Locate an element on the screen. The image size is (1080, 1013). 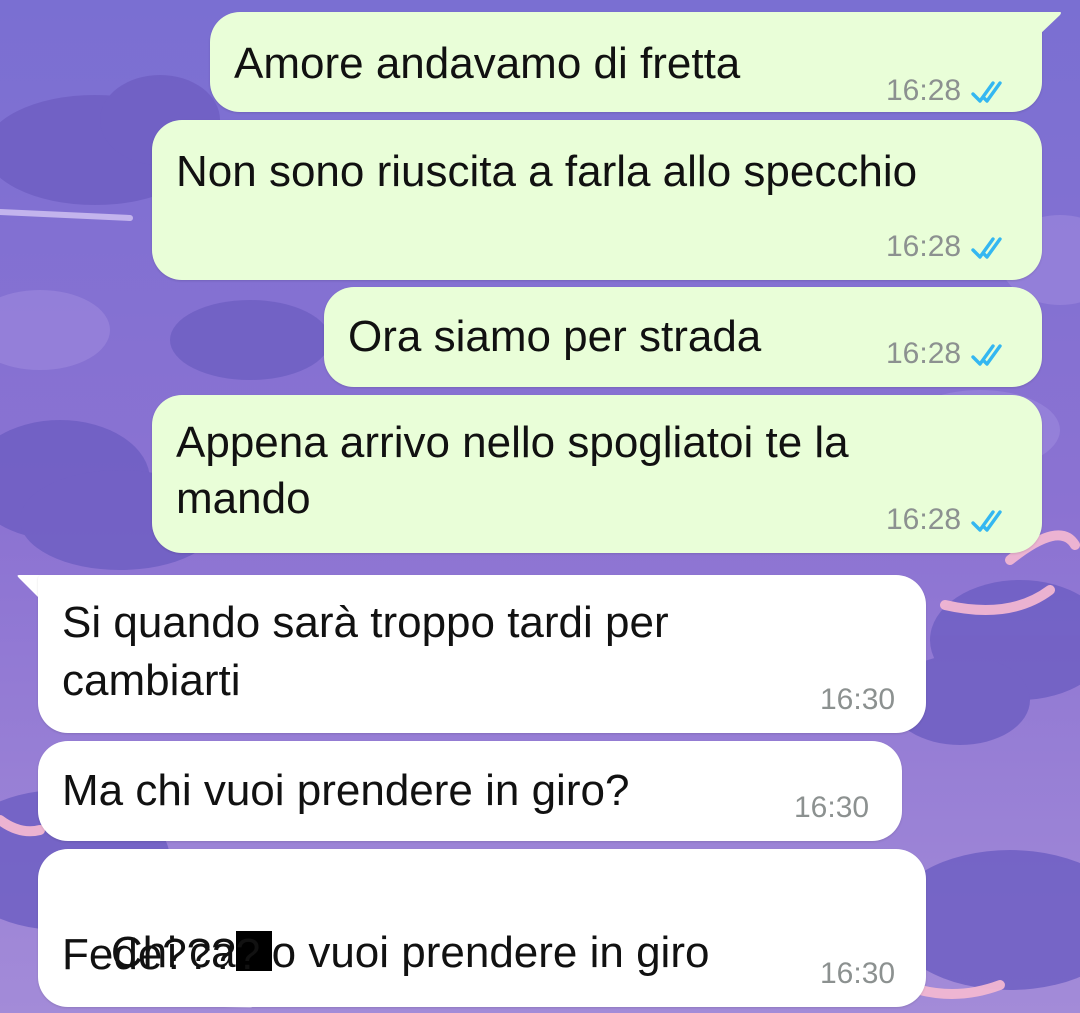
bubble-tail is located at coordinates (1049, 24).